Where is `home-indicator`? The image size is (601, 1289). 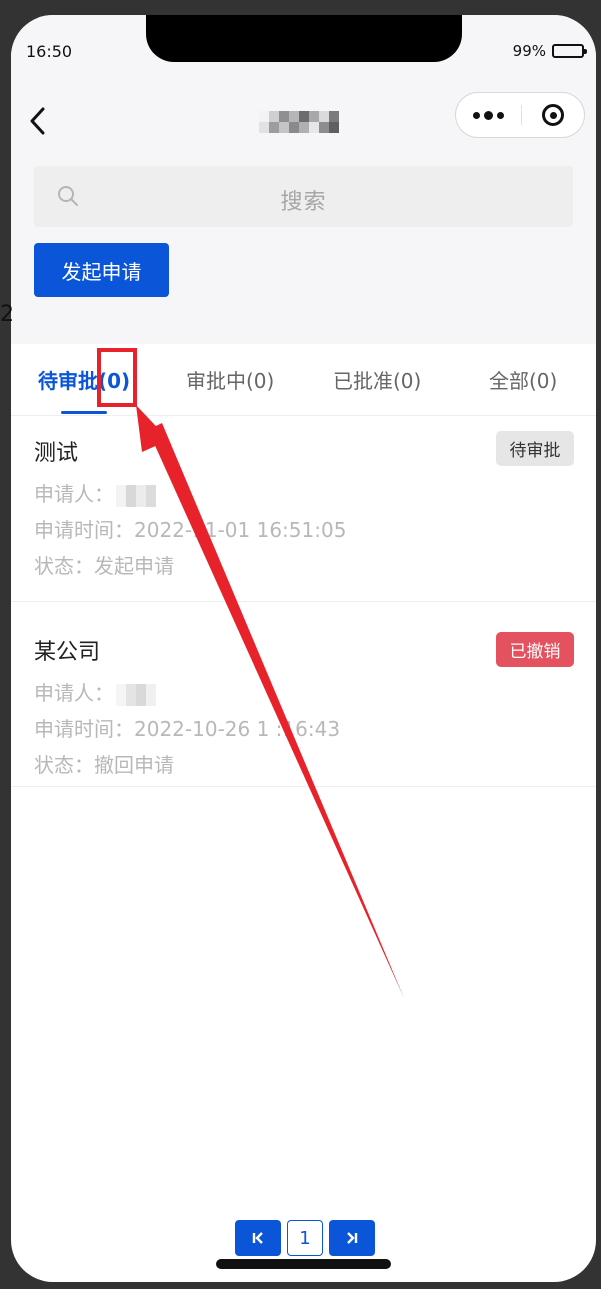
home-indicator is located at coordinates (303, 1264).